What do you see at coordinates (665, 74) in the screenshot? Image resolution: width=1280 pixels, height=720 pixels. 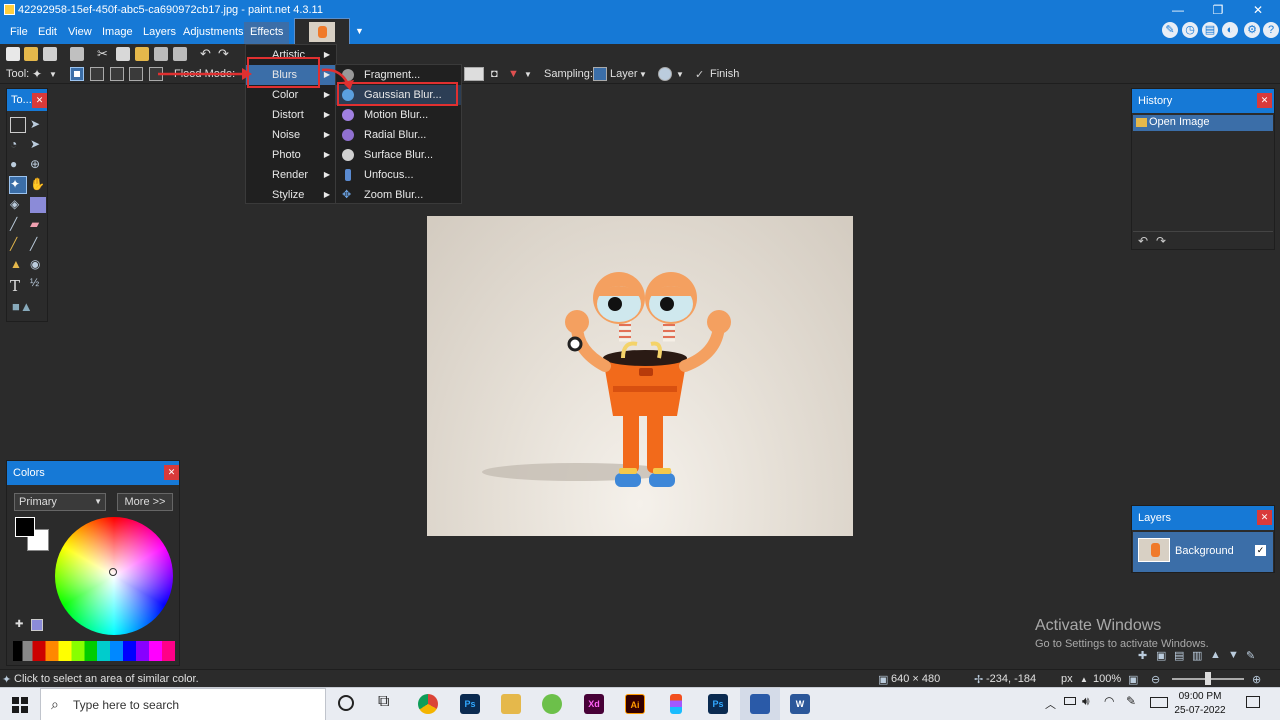 I see `antialias-toggle-icon` at bounding box center [665, 74].